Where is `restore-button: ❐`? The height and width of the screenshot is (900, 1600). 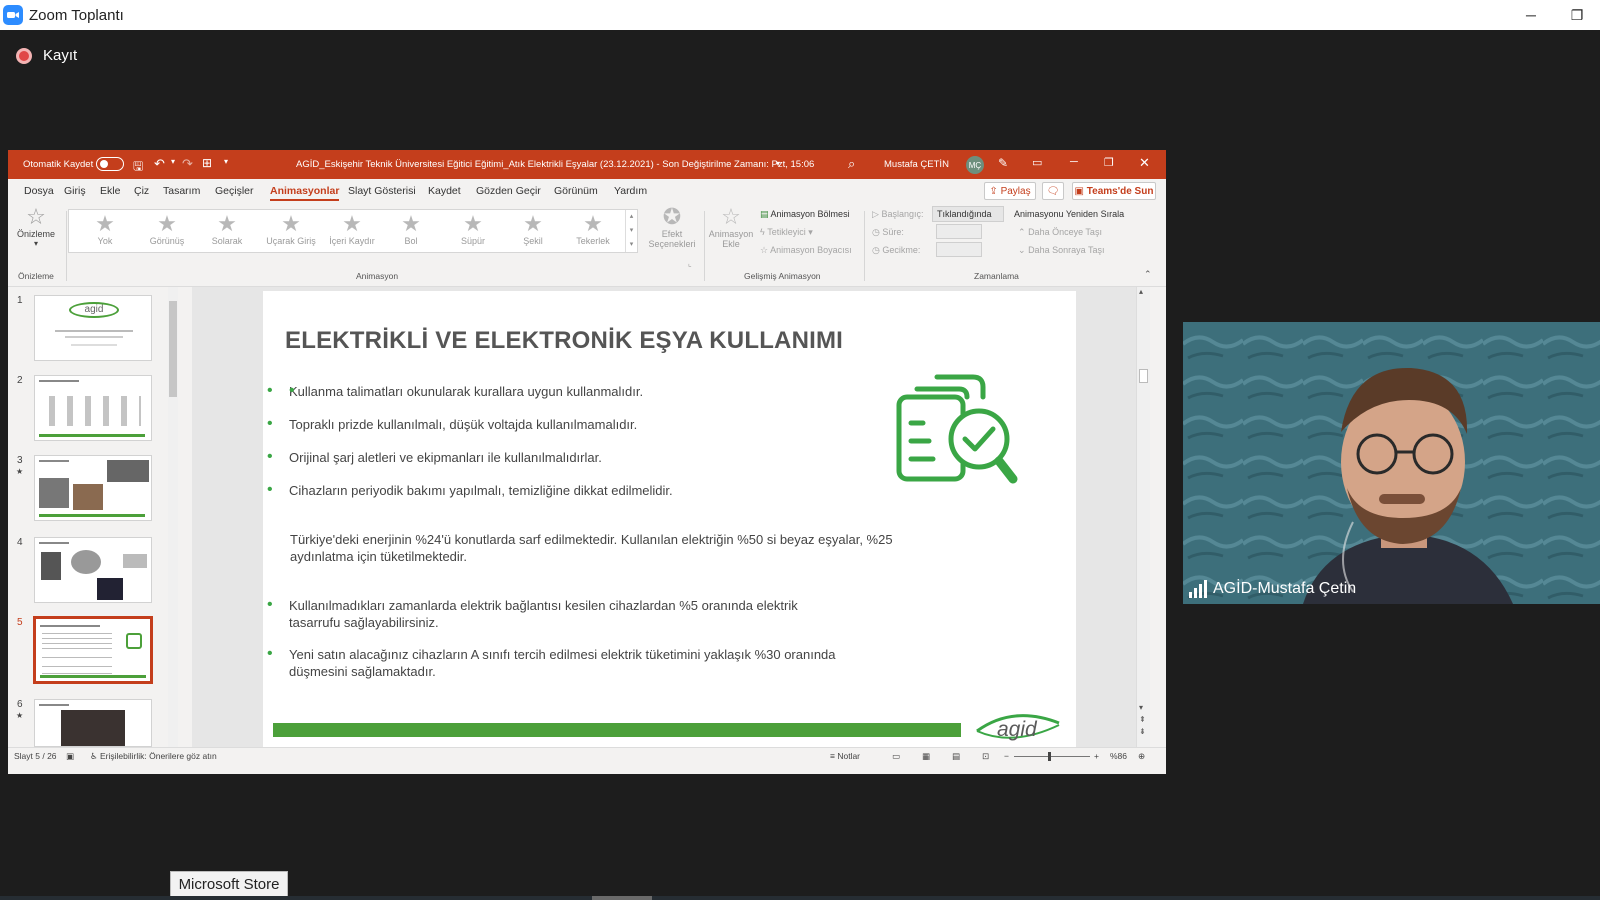
restore-button: ❐ is located at coordinates (1577, 15).